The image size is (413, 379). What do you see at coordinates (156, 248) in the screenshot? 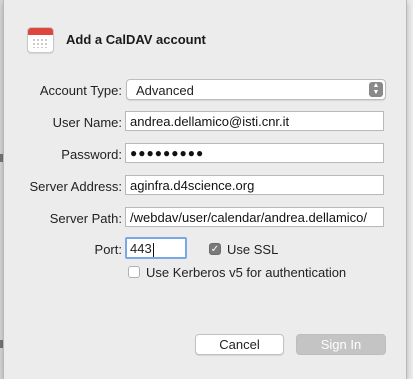
I see `port-field: 443` at bounding box center [156, 248].